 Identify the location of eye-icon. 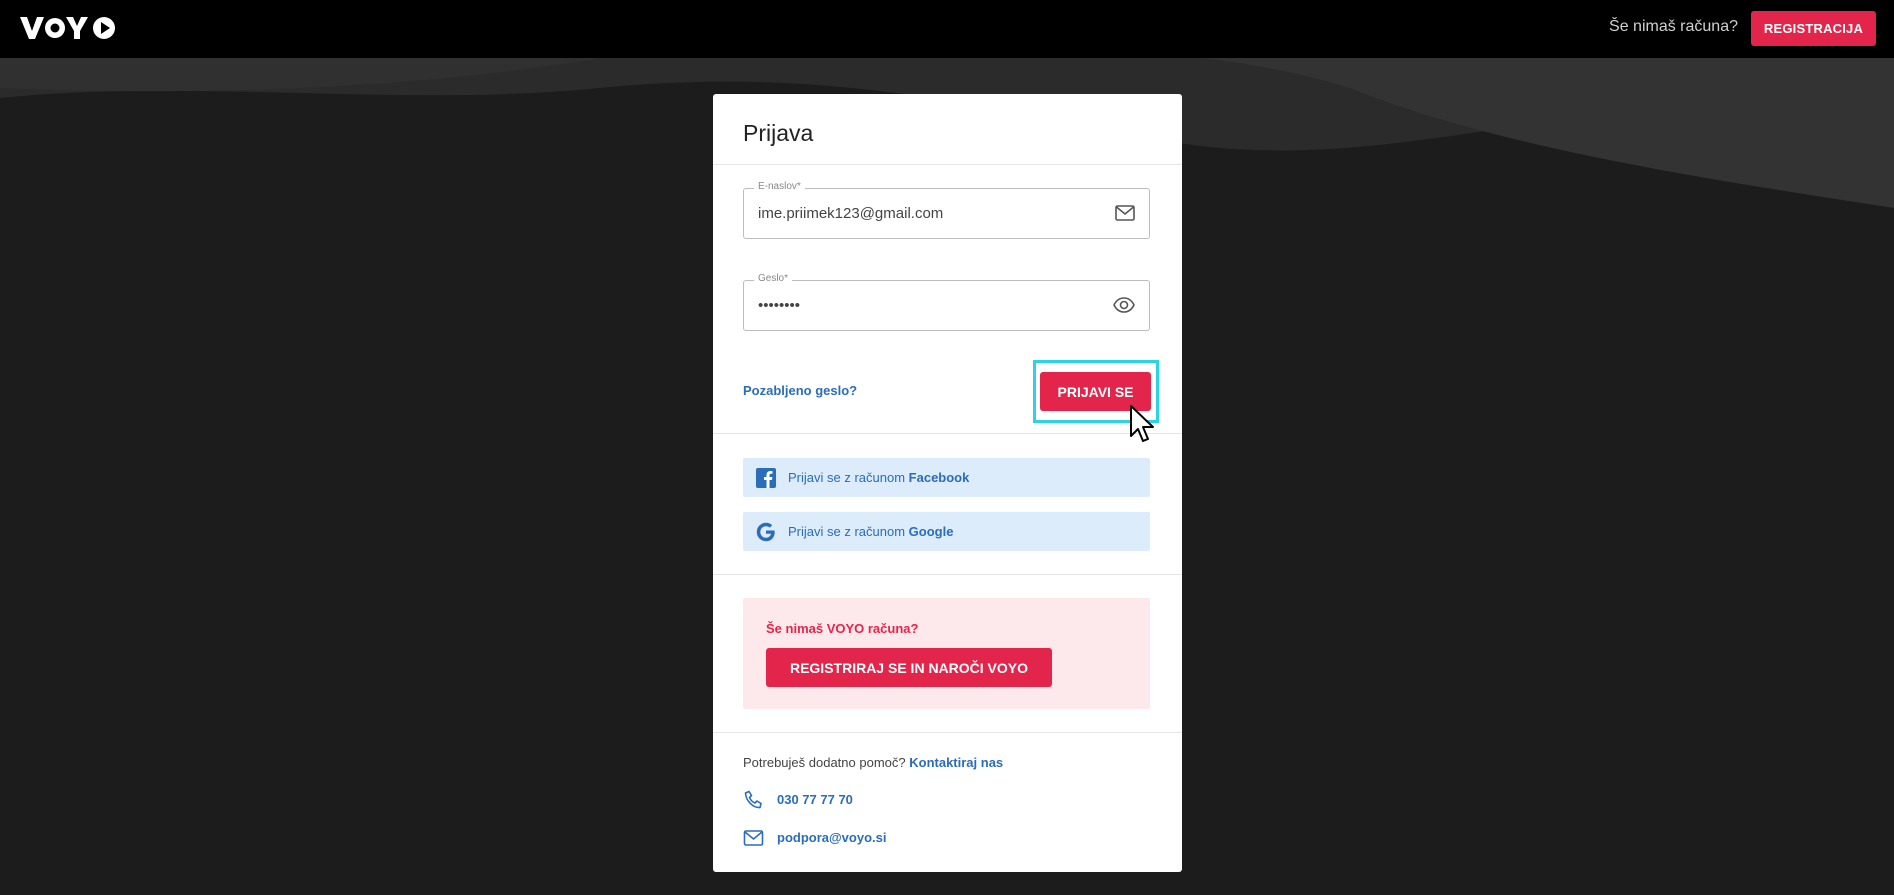
(1124, 307).